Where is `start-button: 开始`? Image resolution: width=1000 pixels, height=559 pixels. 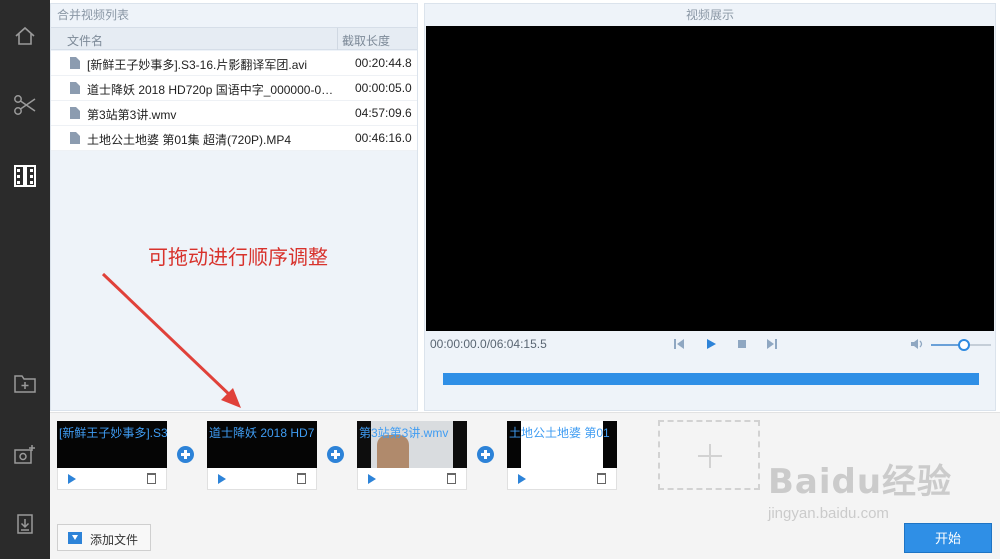 start-button: 开始 is located at coordinates (948, 538).